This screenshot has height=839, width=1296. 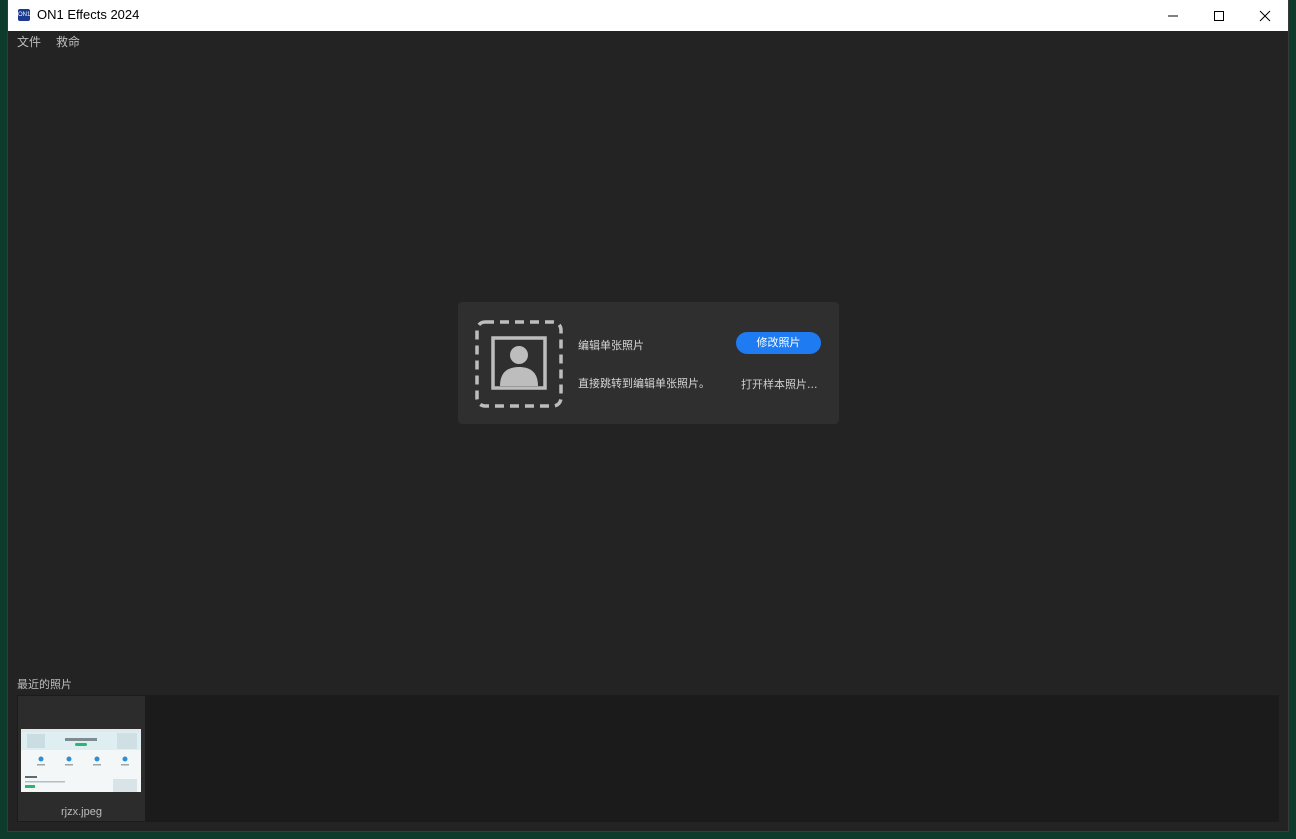 What do you see at coordinates (24, 15) in the screenshot?
I see `app-icon: ON1` at bounding box center [24, 15].